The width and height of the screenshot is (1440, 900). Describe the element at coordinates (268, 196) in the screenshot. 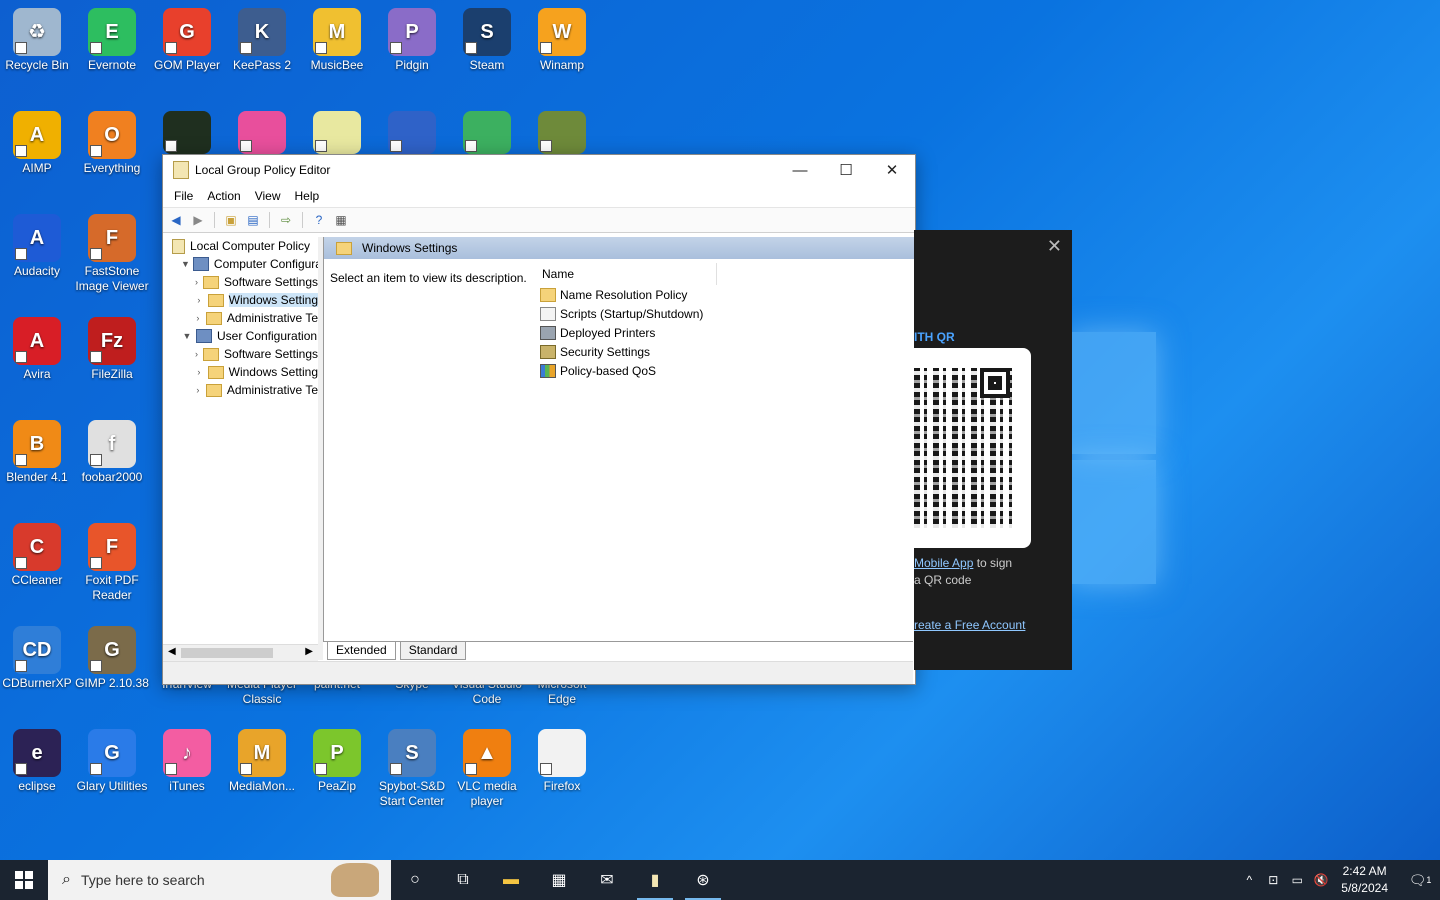

I see `menu-view: View` at that location.